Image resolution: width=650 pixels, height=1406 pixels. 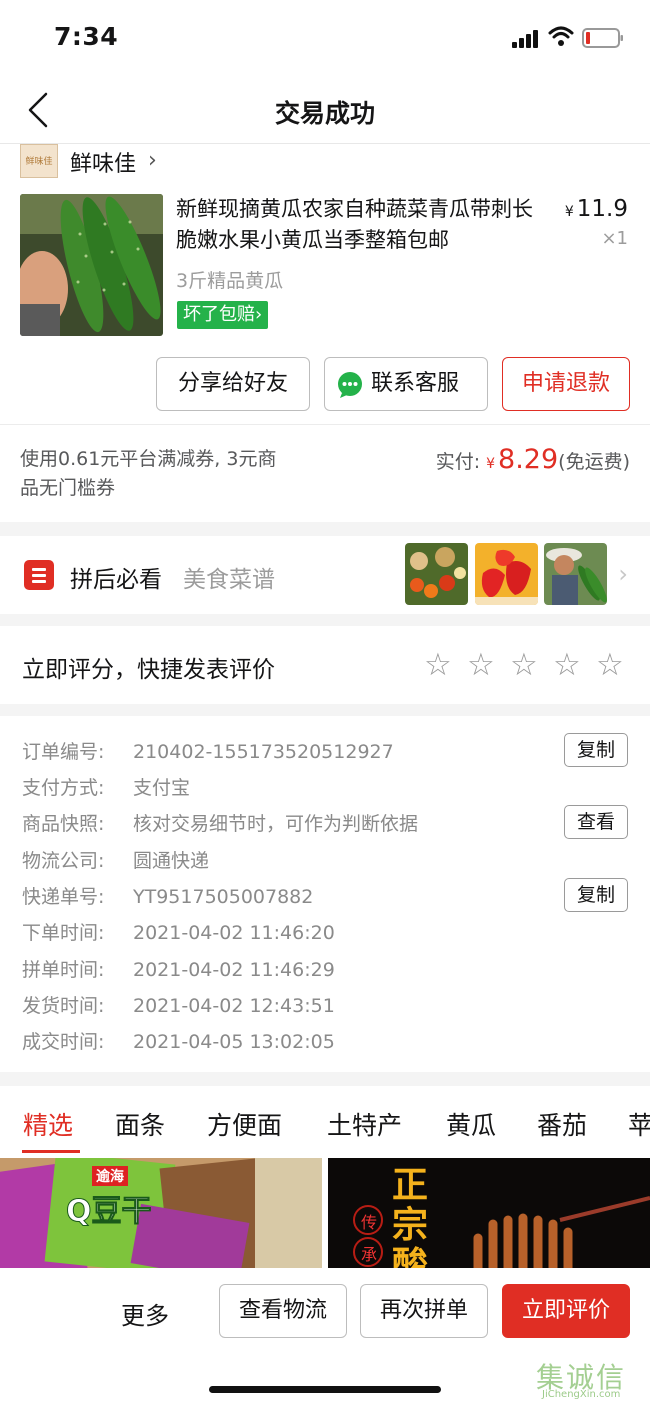 What do you see at coordinates (489, 1213) in the screenshot?
I see `feed-item: 传承 正宗酸` at bounding box center [489, 1213].